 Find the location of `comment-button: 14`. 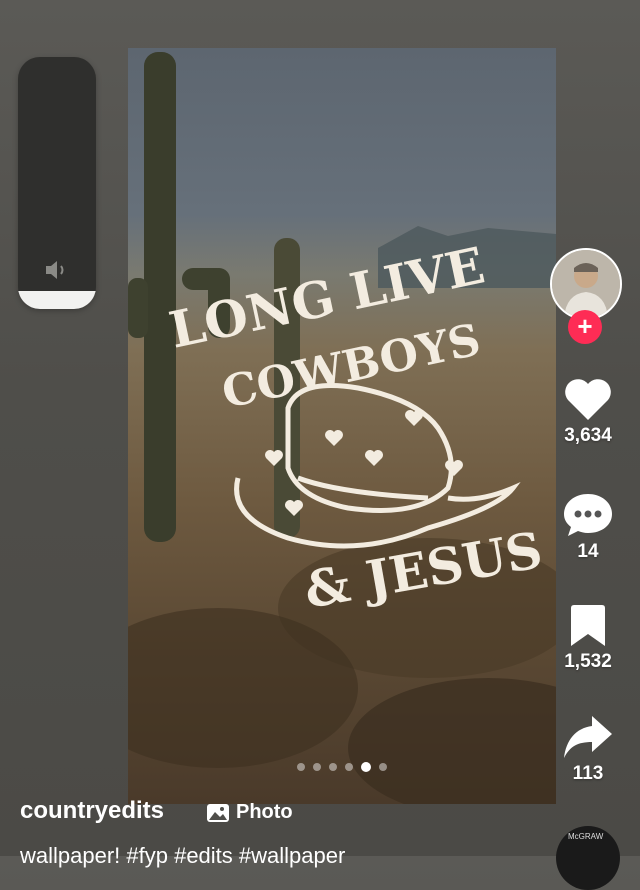

comment-button: 14 is located at coordinates (588, 527).